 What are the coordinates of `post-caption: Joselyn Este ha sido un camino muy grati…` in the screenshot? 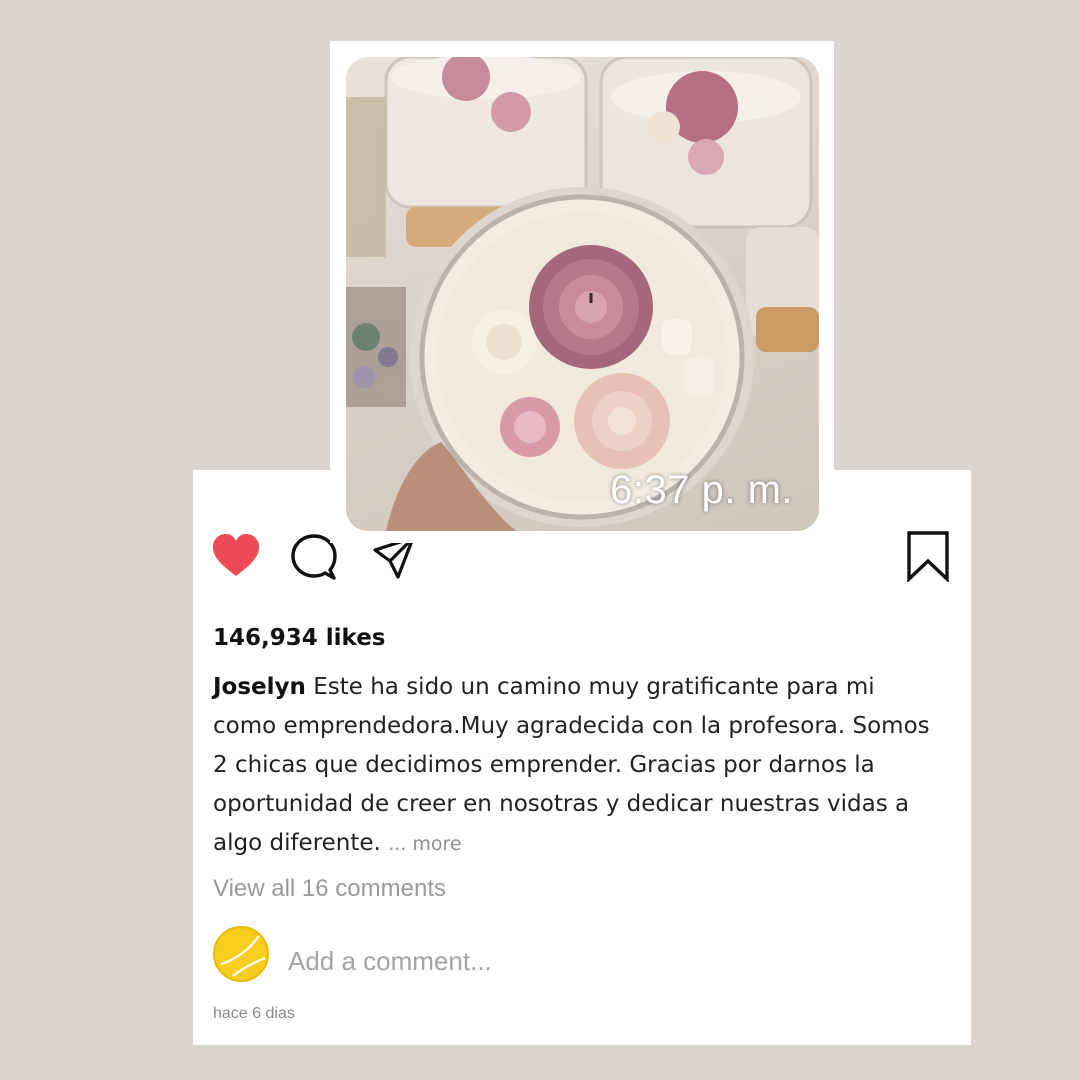 It's located at (578, 766).